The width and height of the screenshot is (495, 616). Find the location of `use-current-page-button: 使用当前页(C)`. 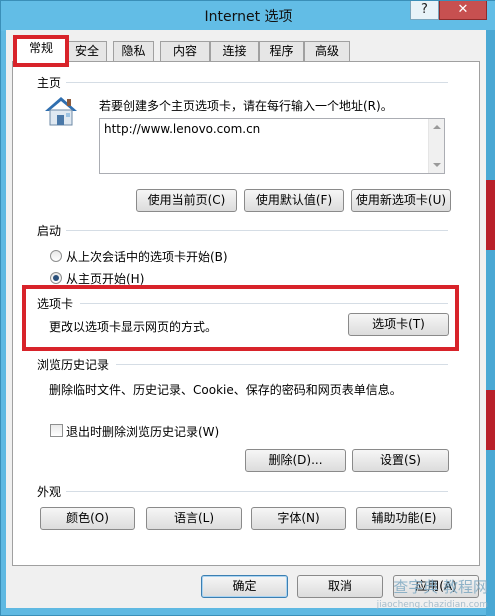

use-current-page-button: 使用当前页(C) is located at coordinates (186, 200).